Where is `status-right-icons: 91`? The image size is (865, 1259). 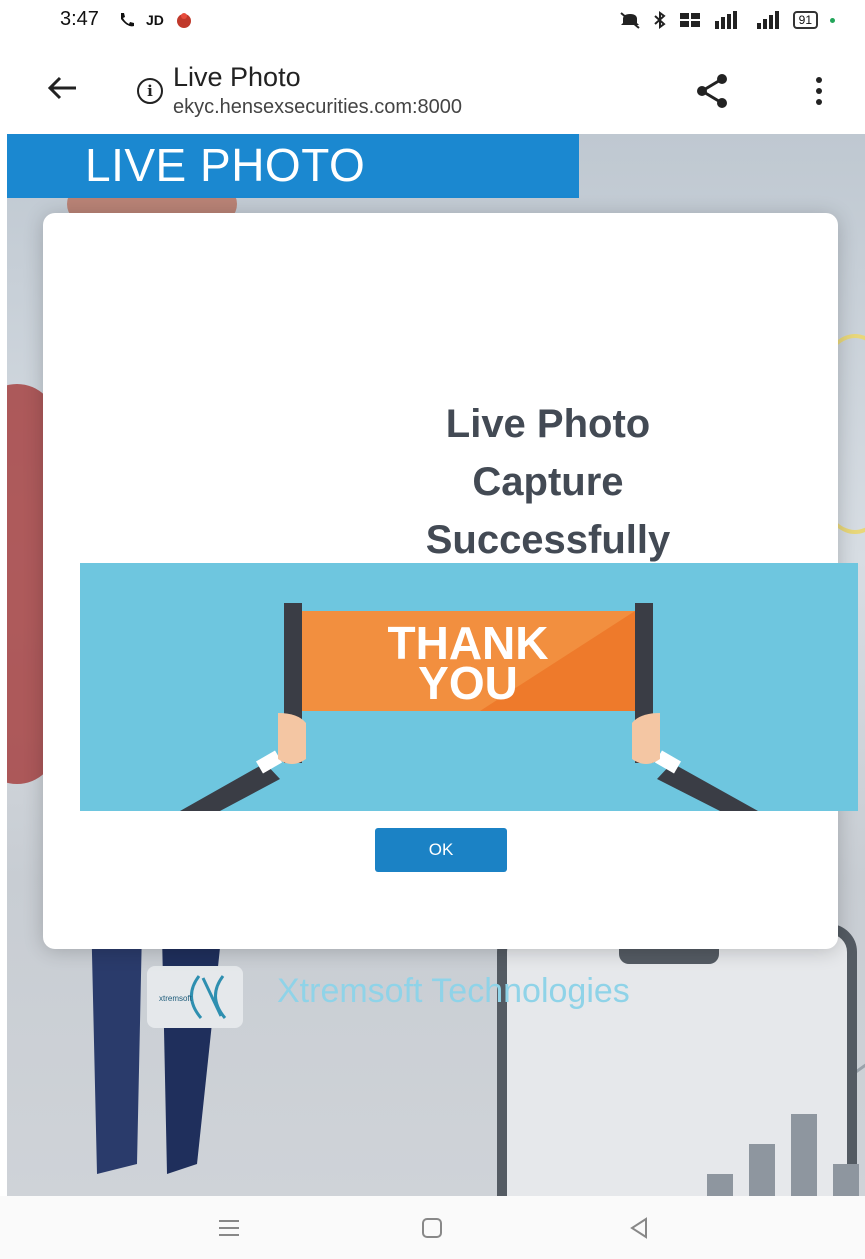
status-right-icons: 91 is located at coordinates (727, 20).